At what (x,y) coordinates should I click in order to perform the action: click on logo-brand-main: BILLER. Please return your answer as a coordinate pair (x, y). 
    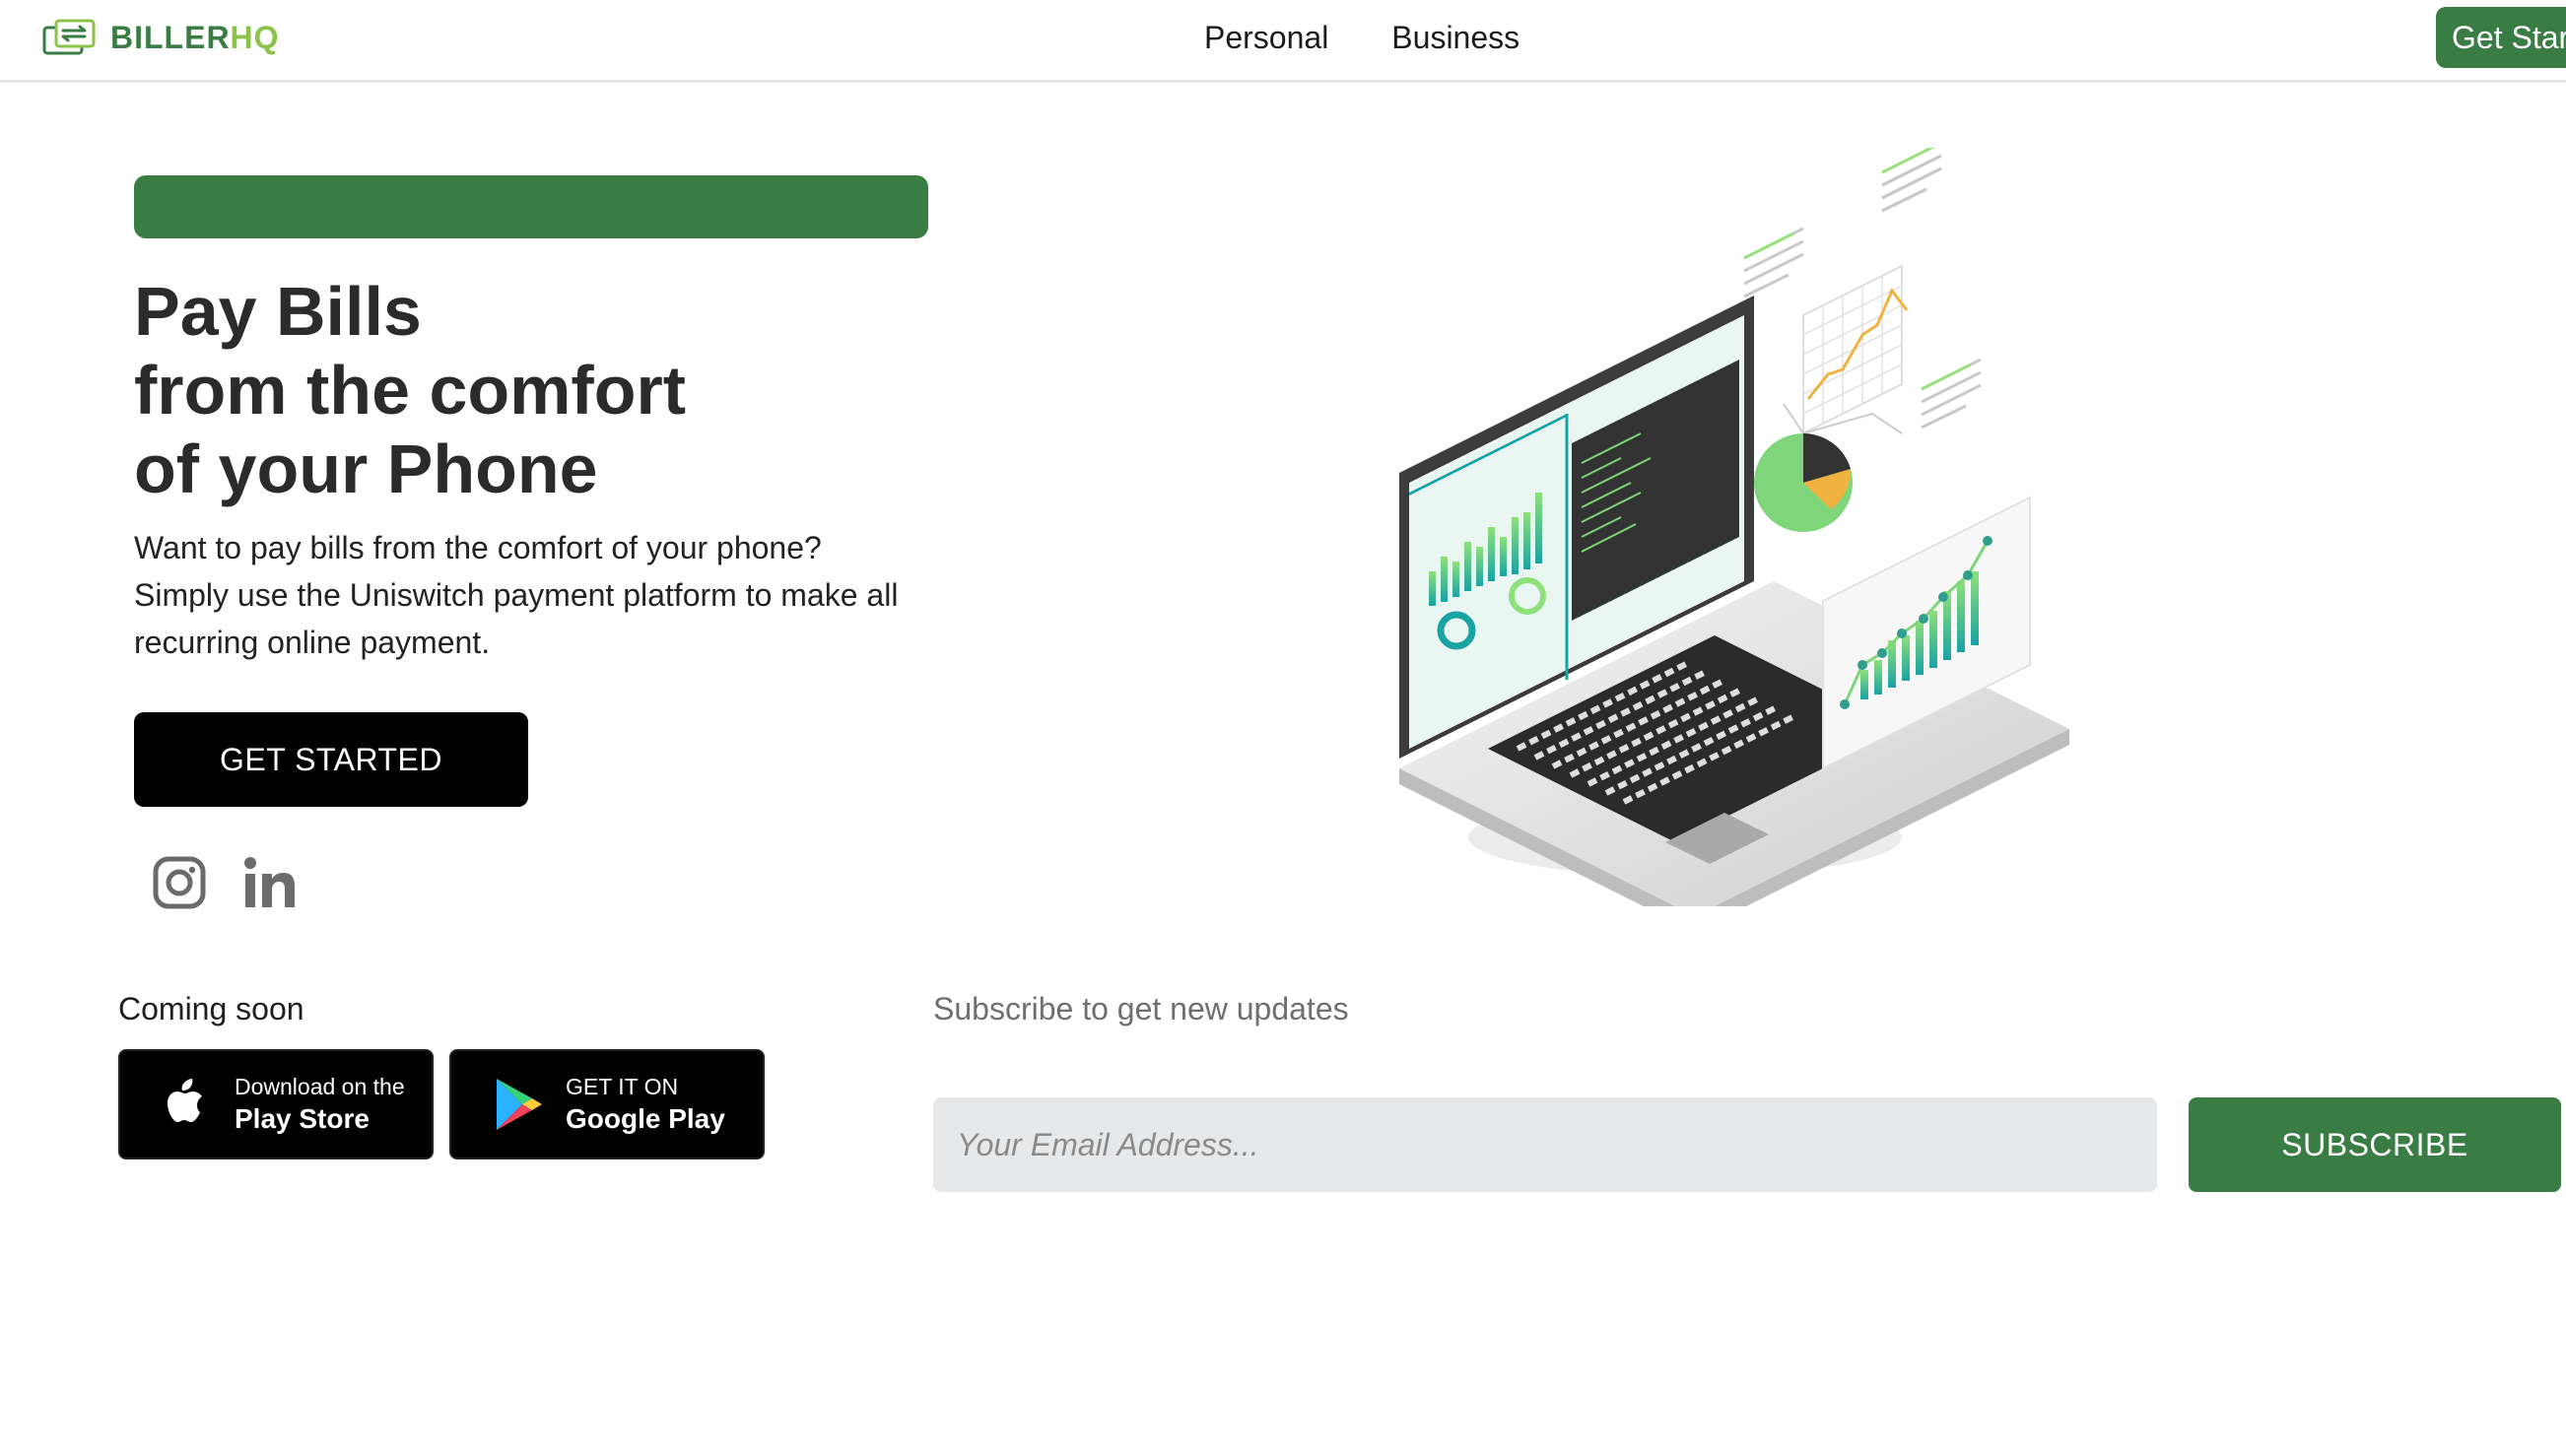
    Looking at the image, I should click on (170, 37).